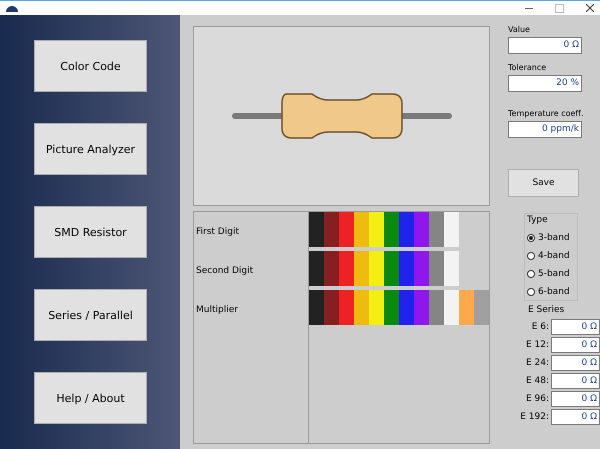 The image size is (600, 449). What do you see at coordinates (12, 8) in the screenshot?
I see `app-icon` at bounding box center [12, 8].